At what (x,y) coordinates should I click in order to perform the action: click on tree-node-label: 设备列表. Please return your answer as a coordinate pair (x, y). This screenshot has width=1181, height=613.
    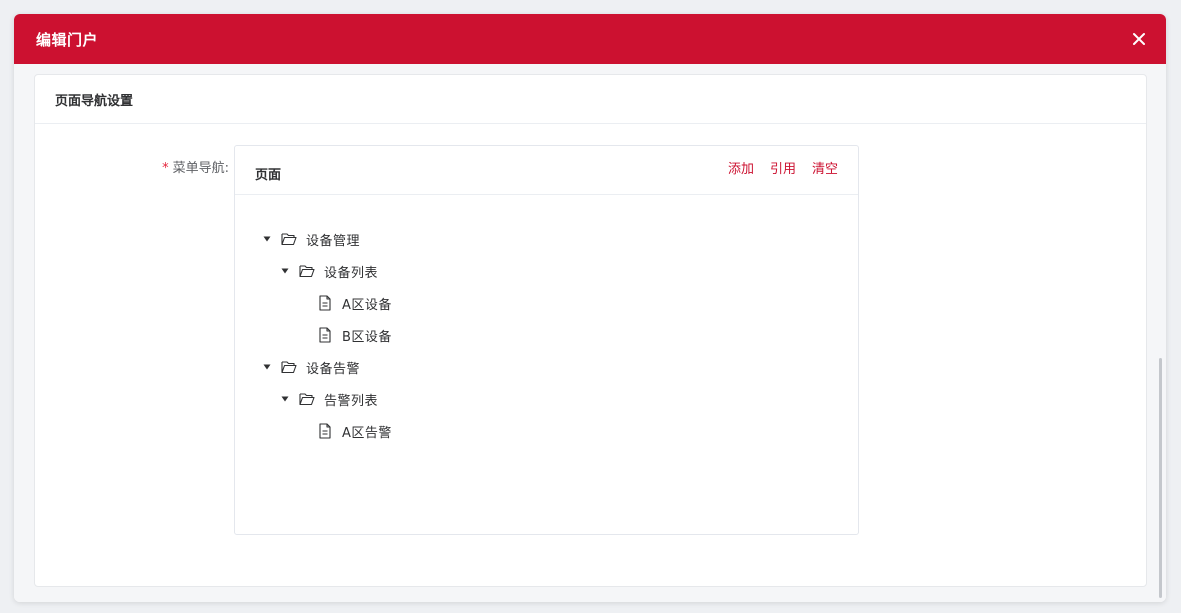
    Looking at the image, I should click on (351, 273).